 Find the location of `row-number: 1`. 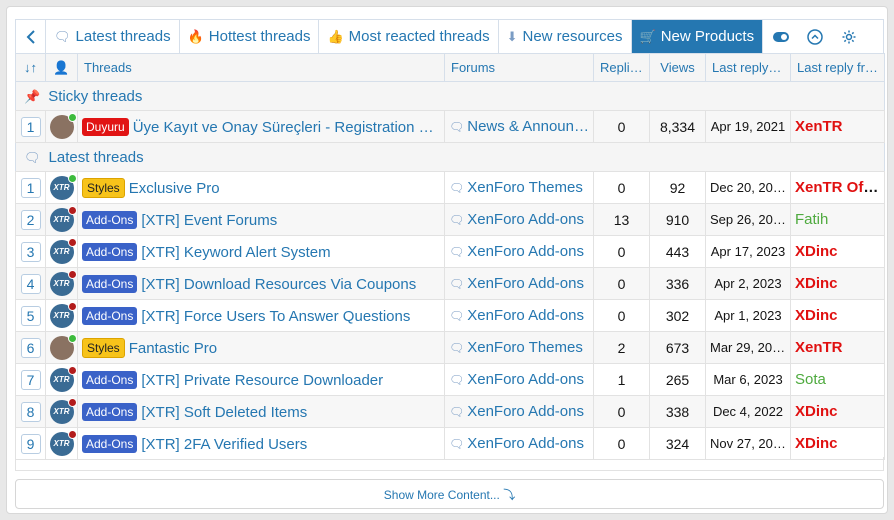

row-number: 1 is located at coordinates (30, 126).